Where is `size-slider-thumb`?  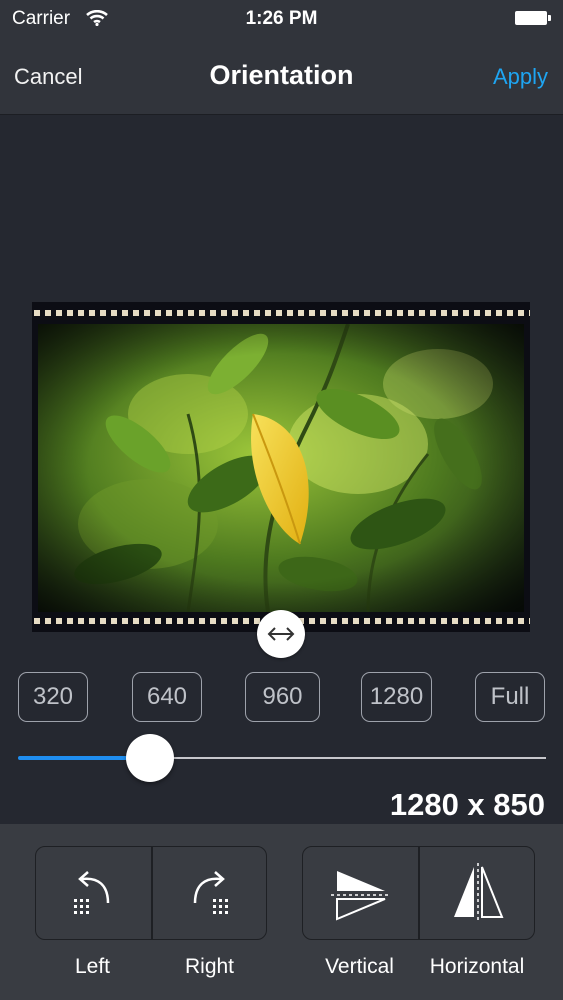 size-slider-thumb is located at coordinates (150, 758).